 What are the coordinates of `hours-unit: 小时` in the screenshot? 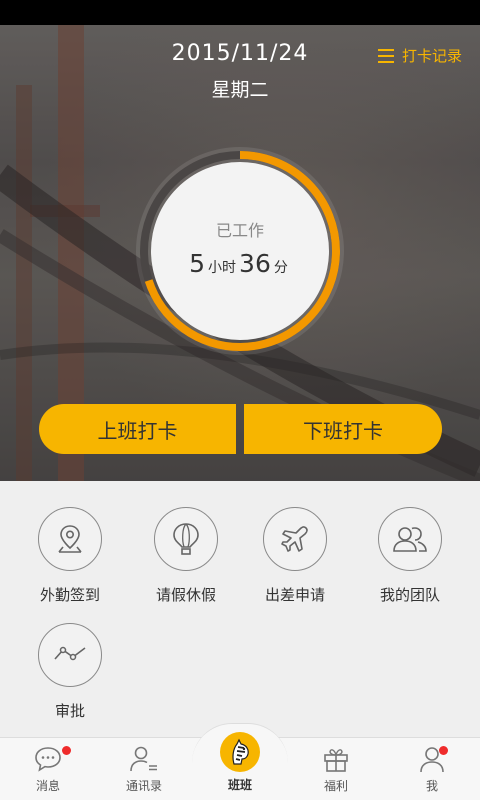 It's located at (222, 267).